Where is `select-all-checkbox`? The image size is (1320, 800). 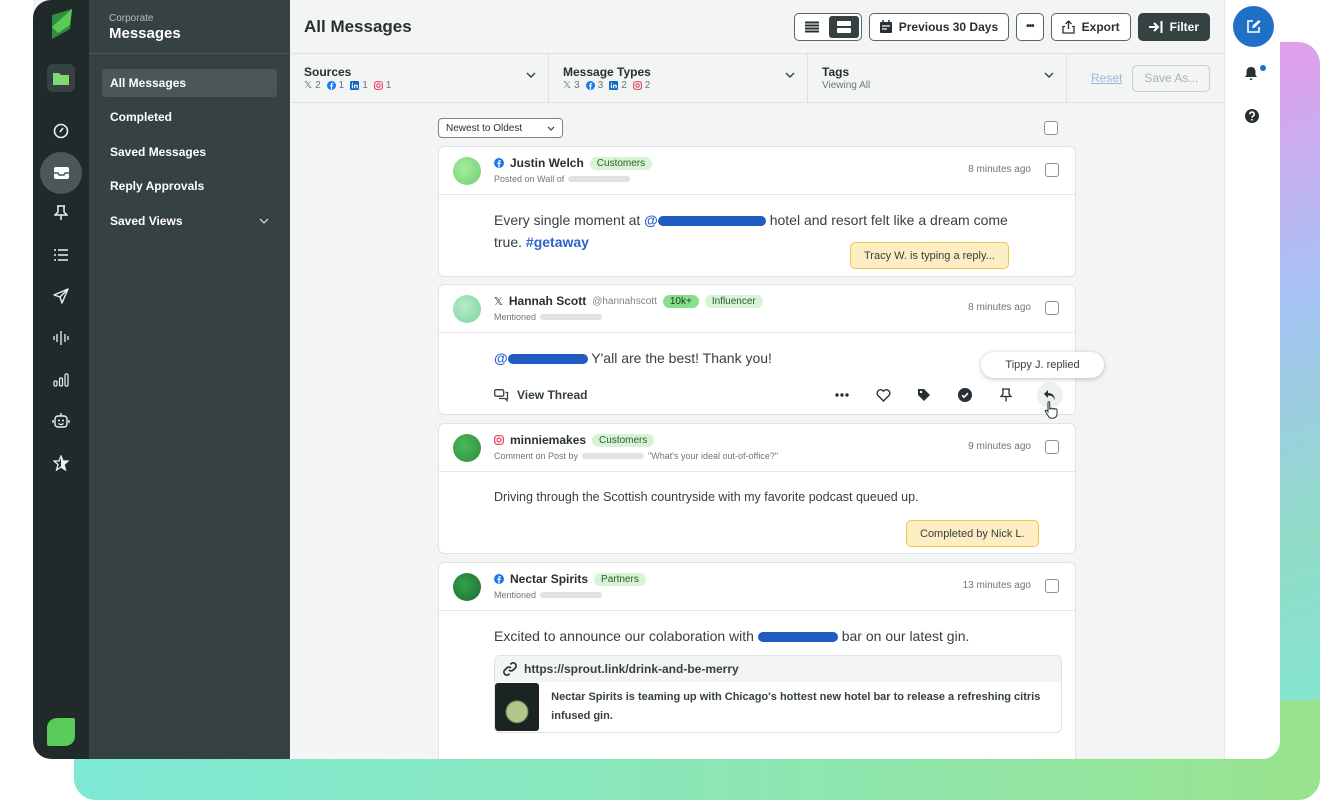 select-all-checkbox is located at coordinates (1051, 128).